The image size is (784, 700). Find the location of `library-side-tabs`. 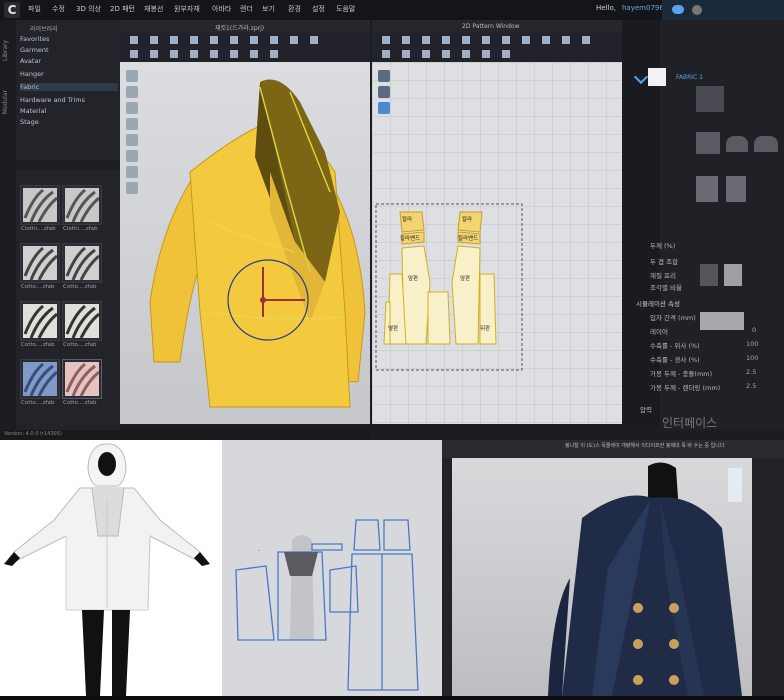

library-side-tabs is located at coordinates (8, 225).